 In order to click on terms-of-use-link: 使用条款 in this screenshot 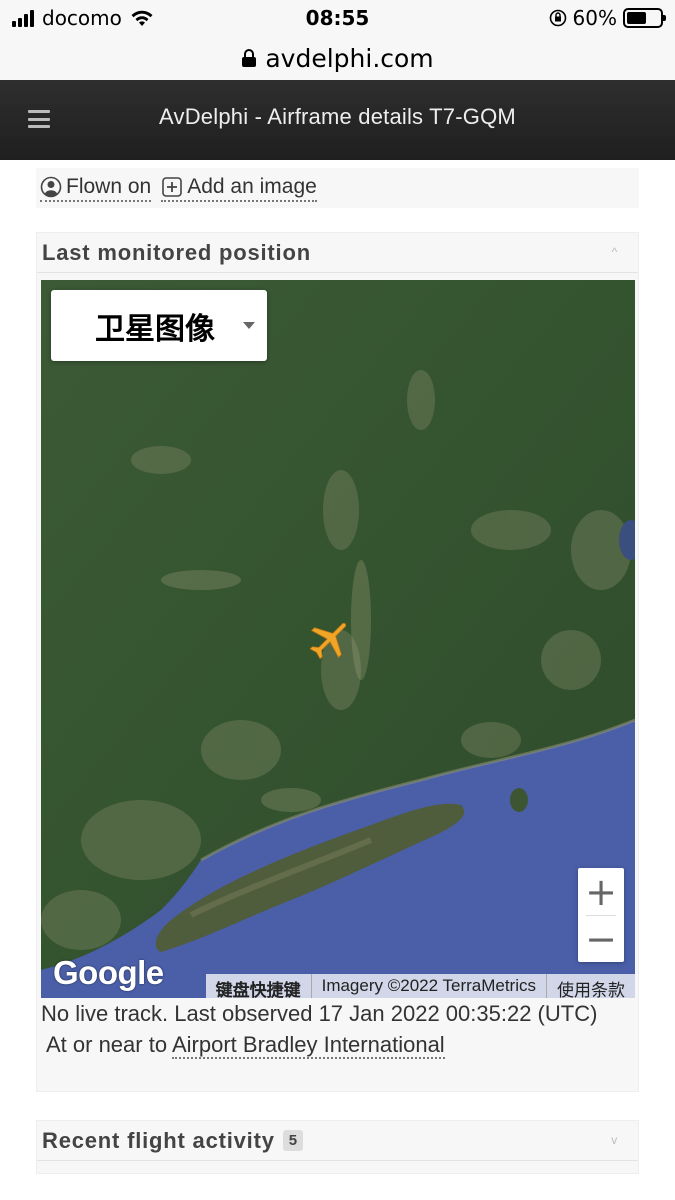, I will do `click(590, 986)`.